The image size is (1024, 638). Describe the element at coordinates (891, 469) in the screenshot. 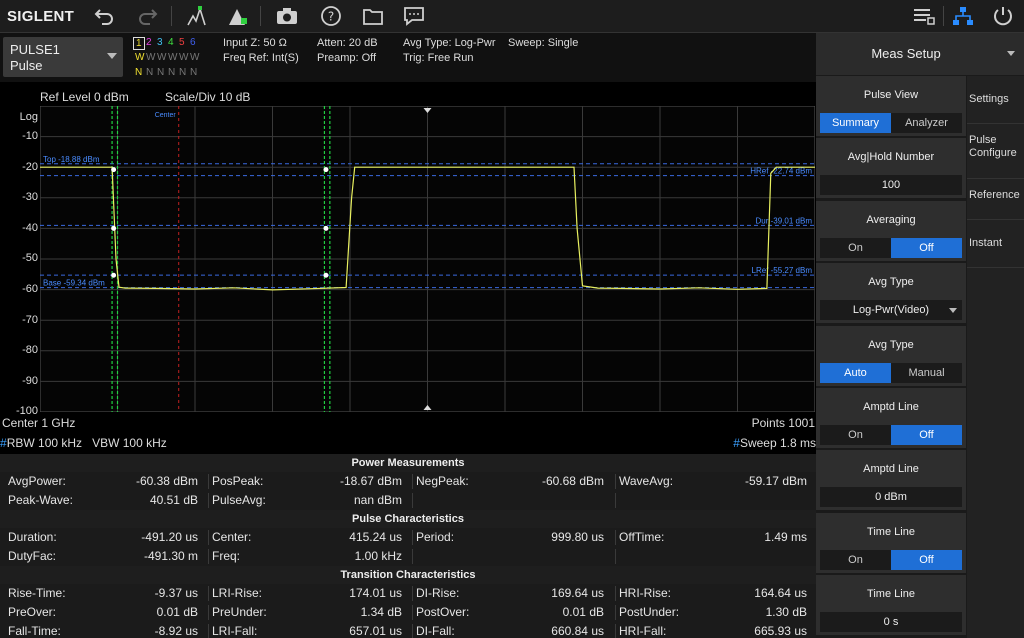

I see `setting-title: Amptd Line` at that location.